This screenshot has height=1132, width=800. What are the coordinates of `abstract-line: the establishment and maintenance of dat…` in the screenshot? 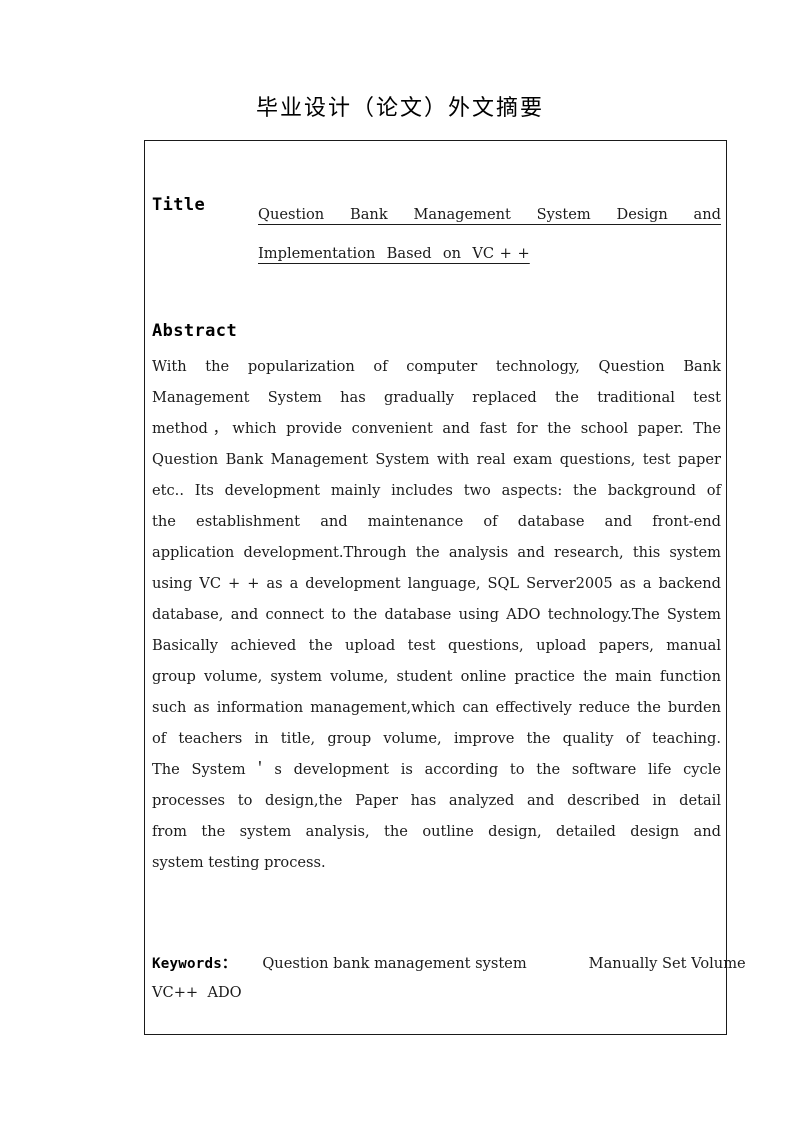 It's located at (436, 521).